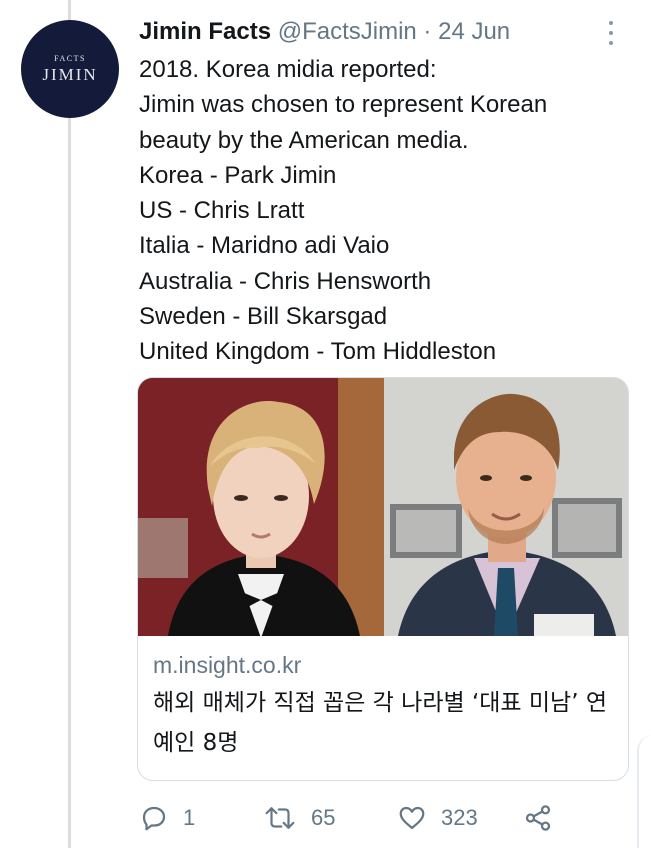 Image resolution: width=651 pixels, height=848 pixels. What do you see at coordinates (474, 31) in the screenshot?
I see `tweet-date: 24 Jun` at bounding box center [474, 31].